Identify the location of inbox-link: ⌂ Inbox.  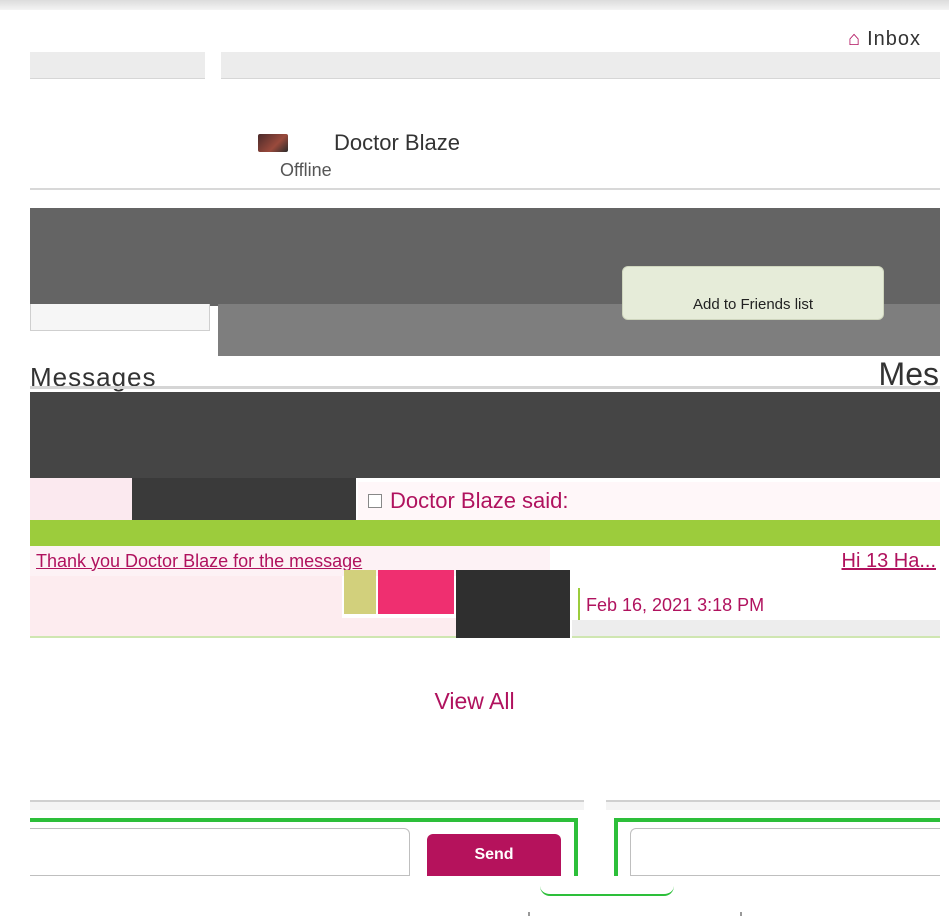
(884, 39).